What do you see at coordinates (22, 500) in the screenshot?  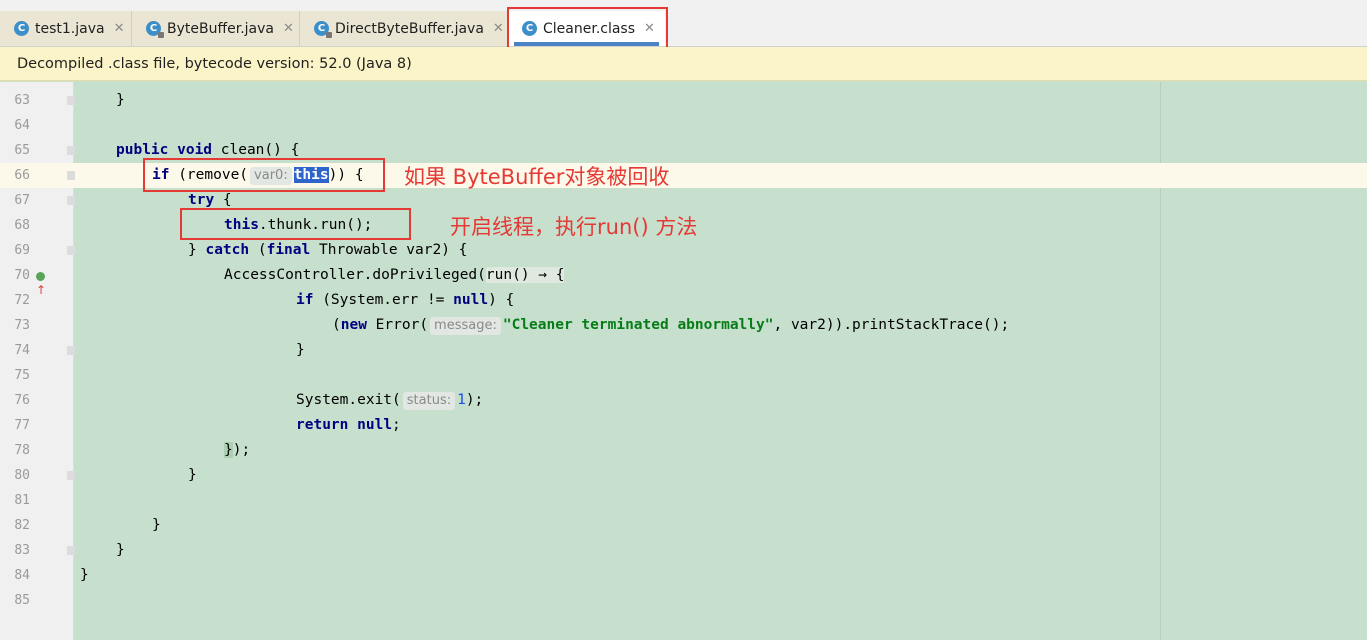 I see `line-number: 81` at bounding box center [22, 500].